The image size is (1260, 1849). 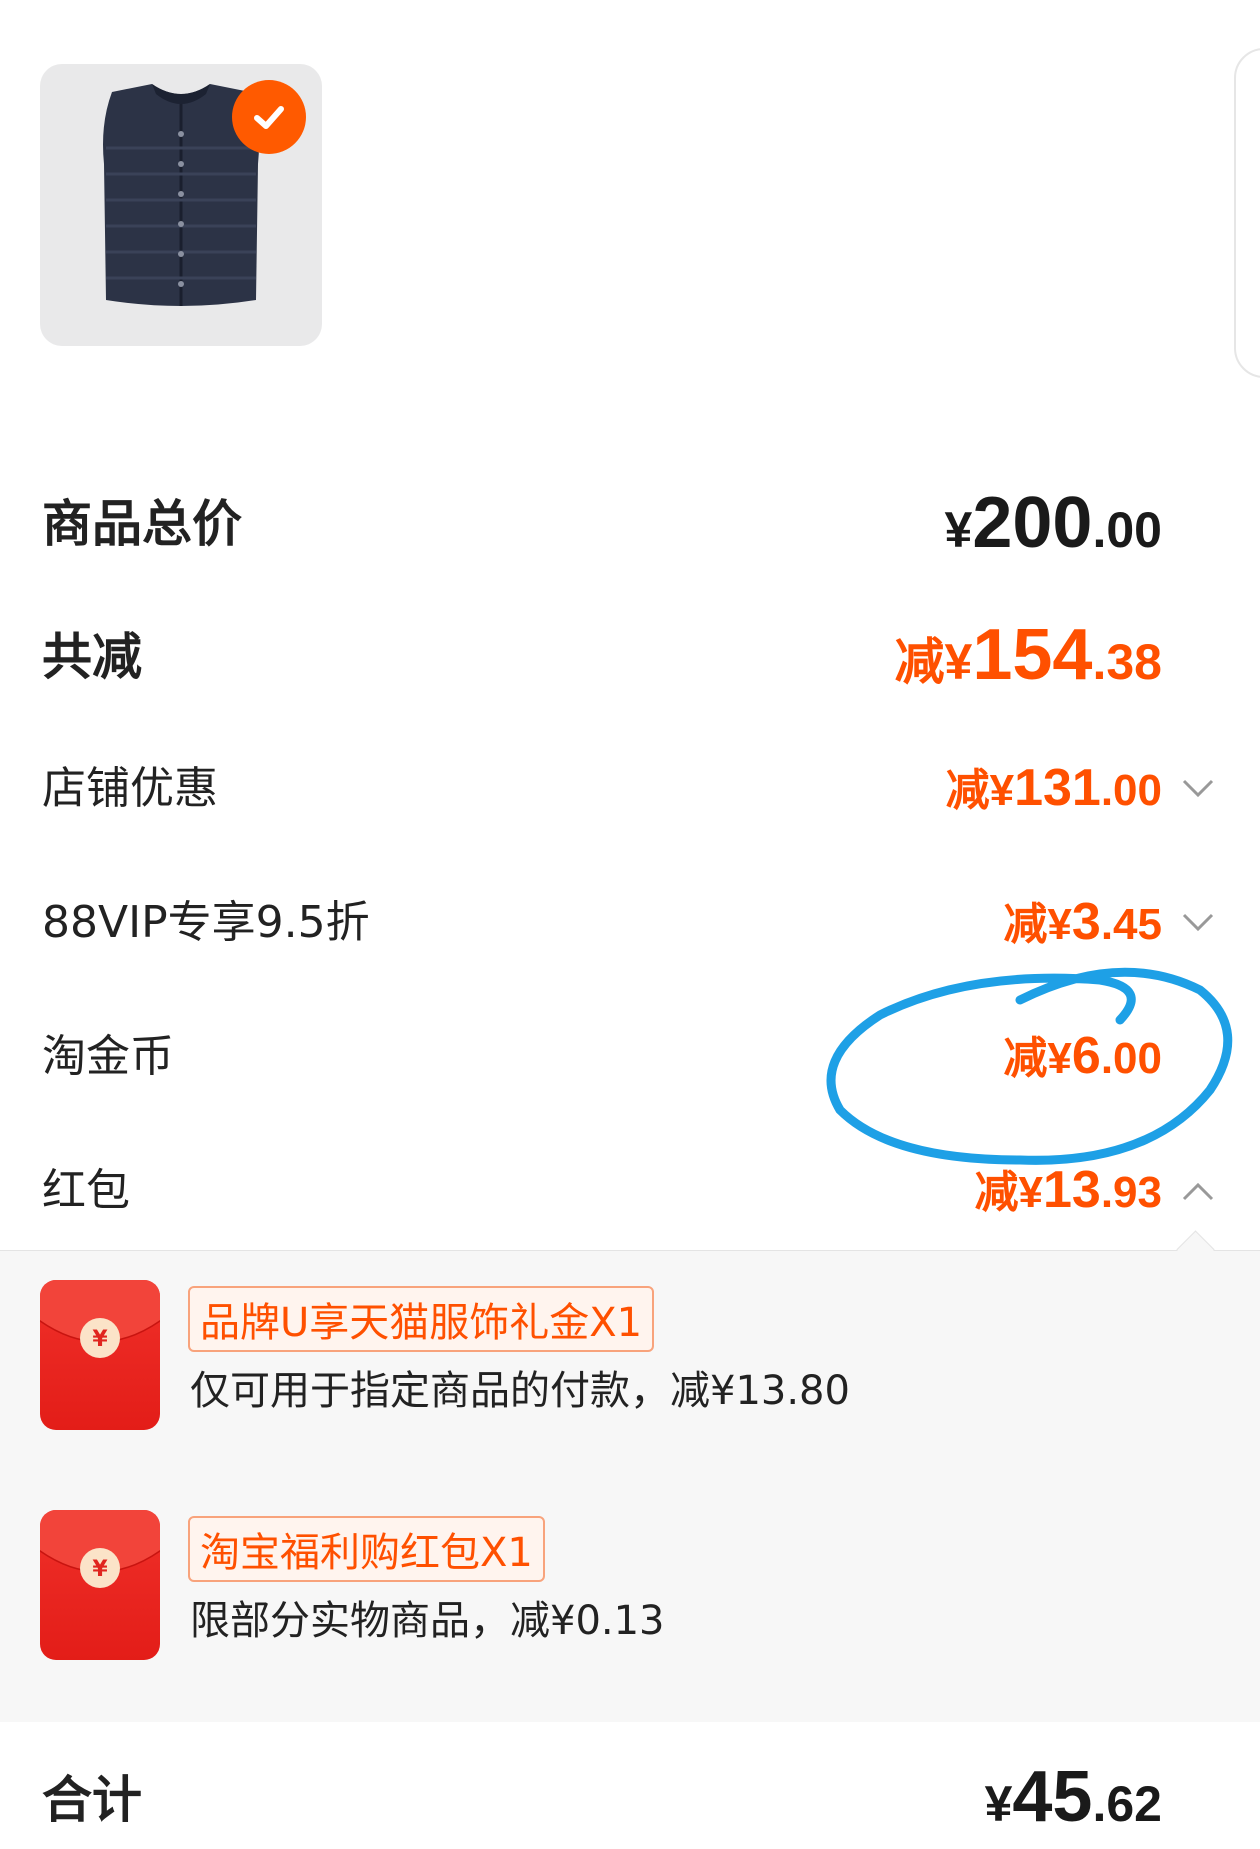 What do you see at coordinates (86, 1190) in the screenshot?
I see `redpacket-discount-label: 红包` at bounding box center [86, 1190].